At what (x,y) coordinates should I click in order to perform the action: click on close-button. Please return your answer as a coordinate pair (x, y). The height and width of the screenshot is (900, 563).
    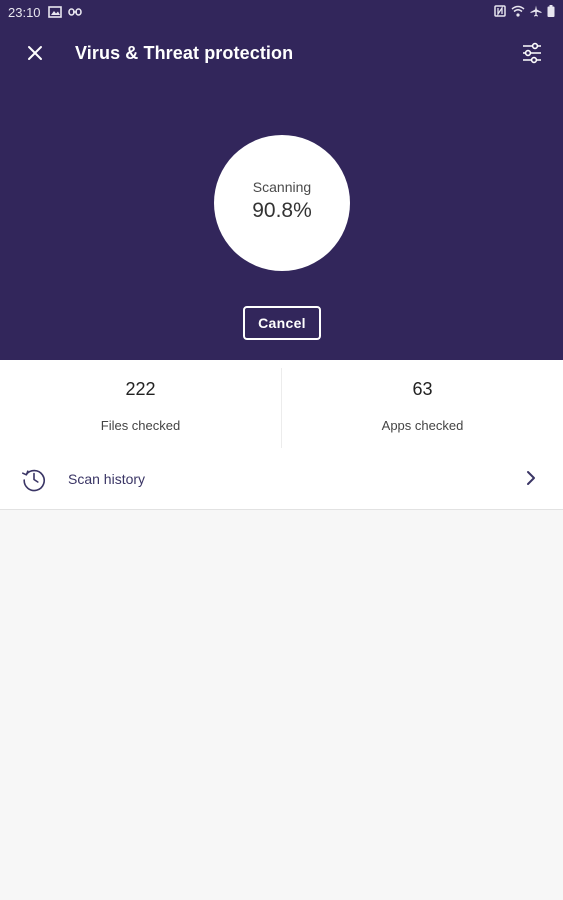
    Looking at the image, I should click on (35, 53).